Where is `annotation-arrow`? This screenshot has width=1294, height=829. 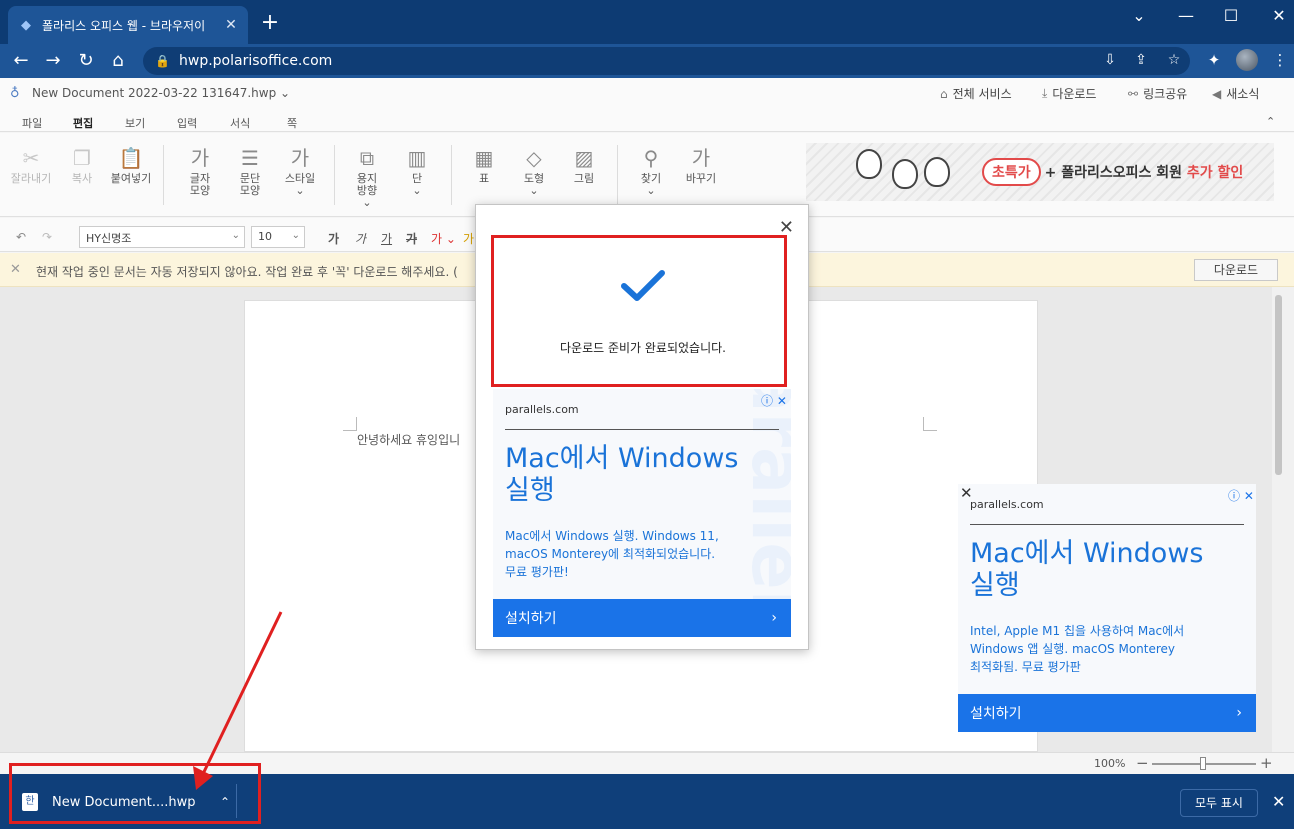
annotation-arrow is located at coordinates (238, 700).